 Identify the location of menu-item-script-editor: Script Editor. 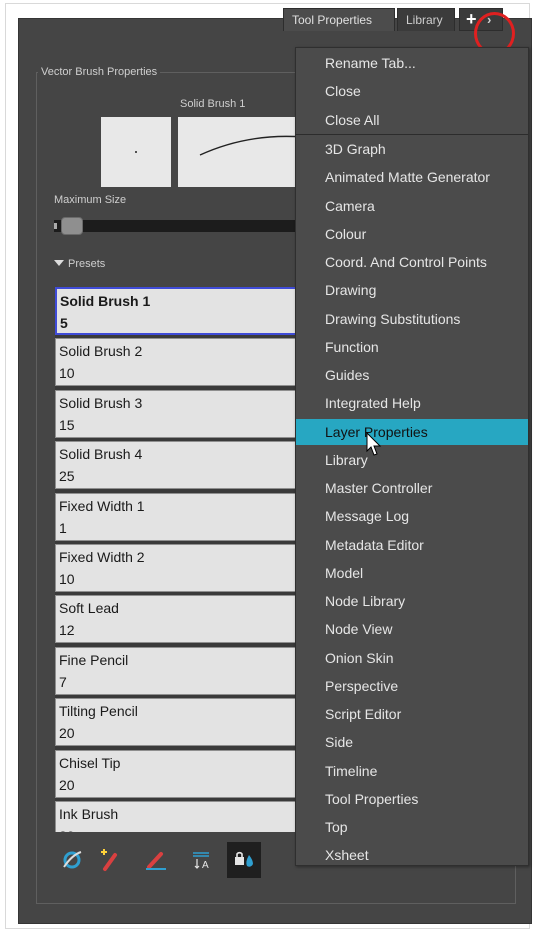
(412, 714).